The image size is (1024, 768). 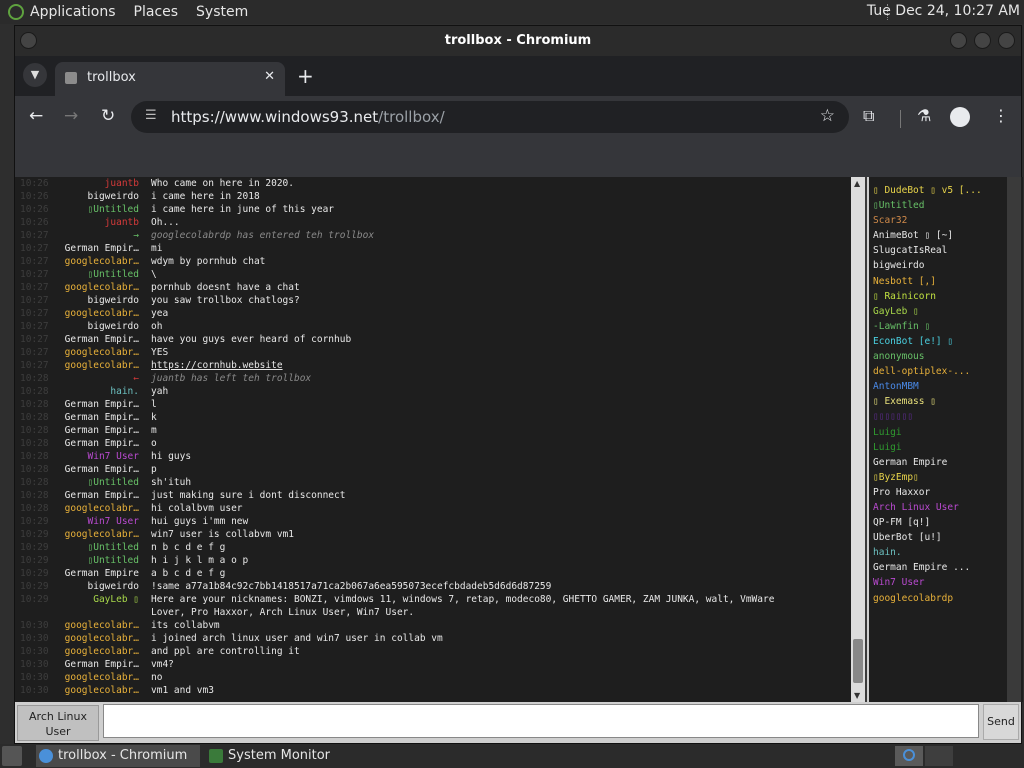 I want to click on window-menu-icon, so click(x=28, y=40).